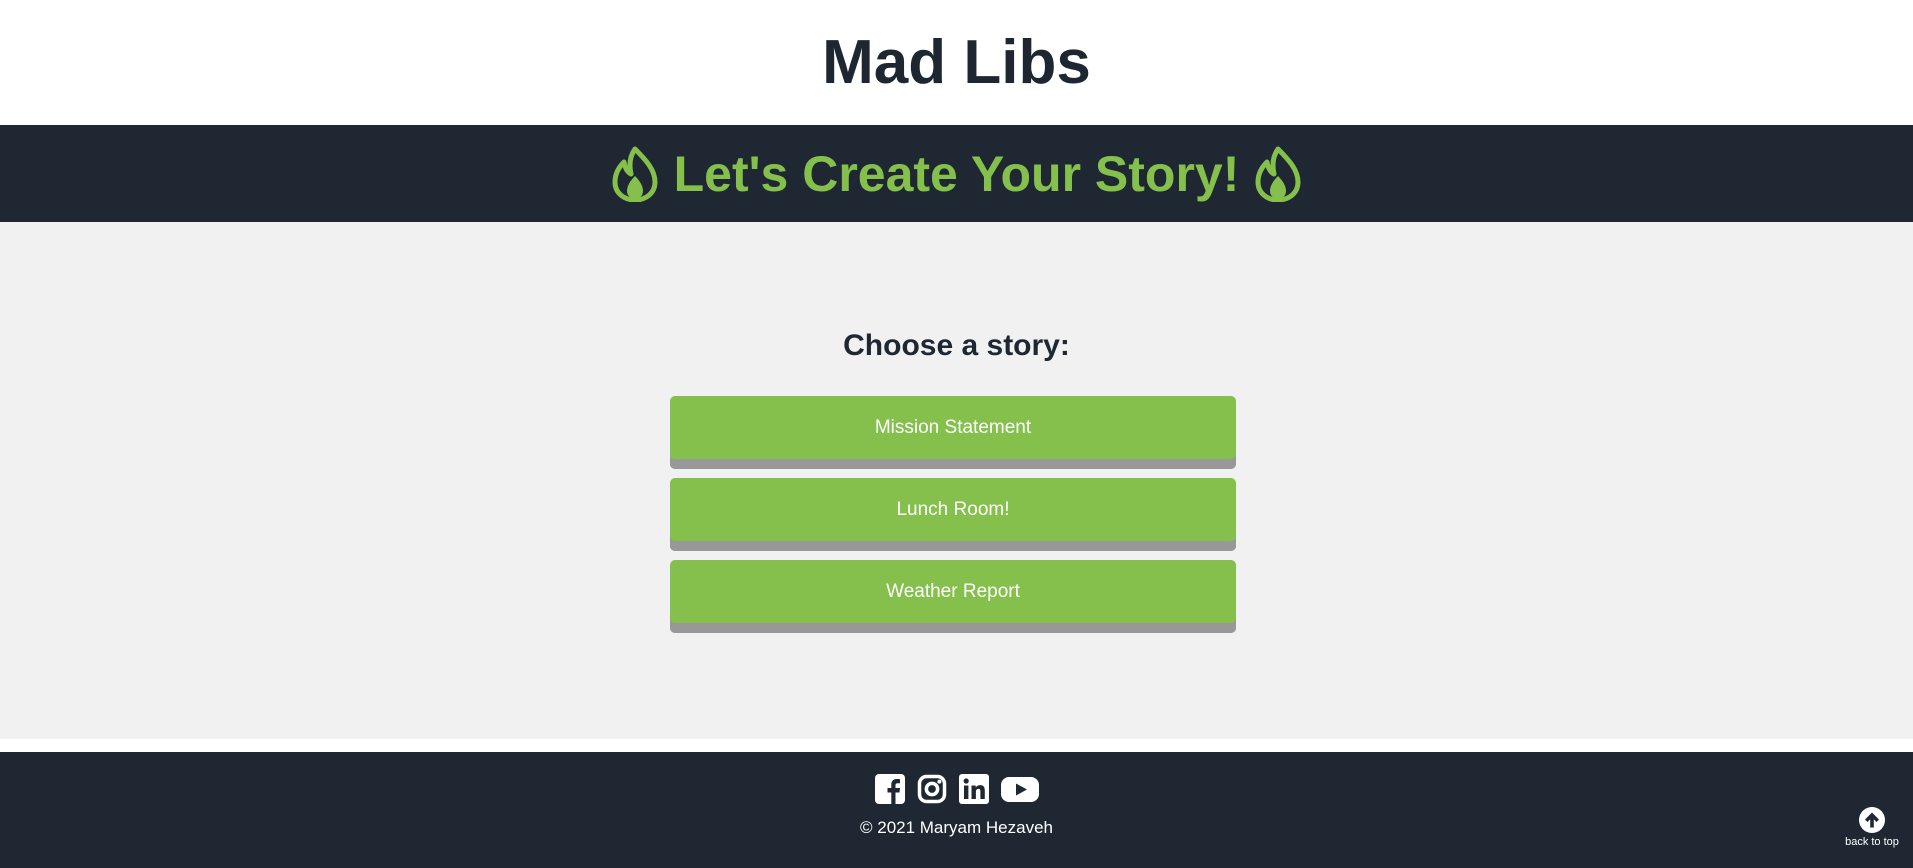 This screenshot has width=1913, height=868. I want to click on back-to-top-label: back to top, so click(1872, 842).